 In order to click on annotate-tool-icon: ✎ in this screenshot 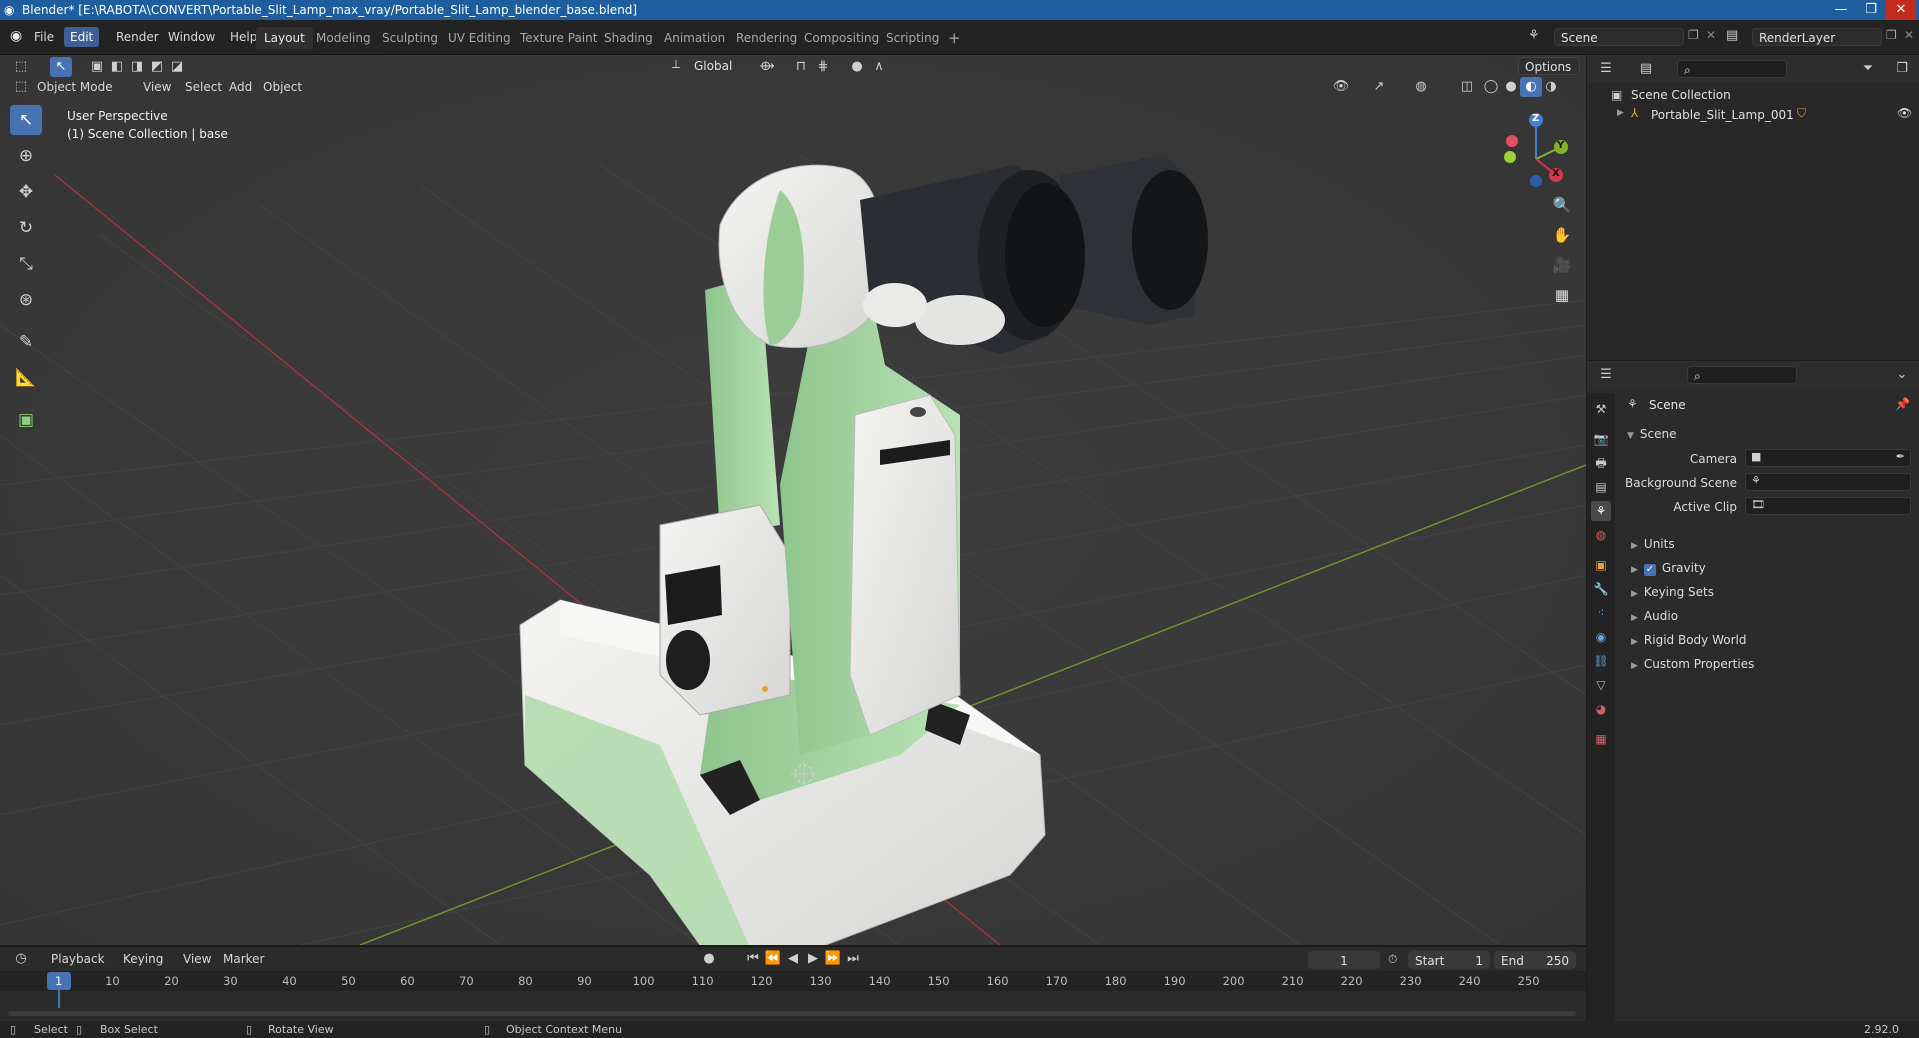, I will do `click(26, 342)`.